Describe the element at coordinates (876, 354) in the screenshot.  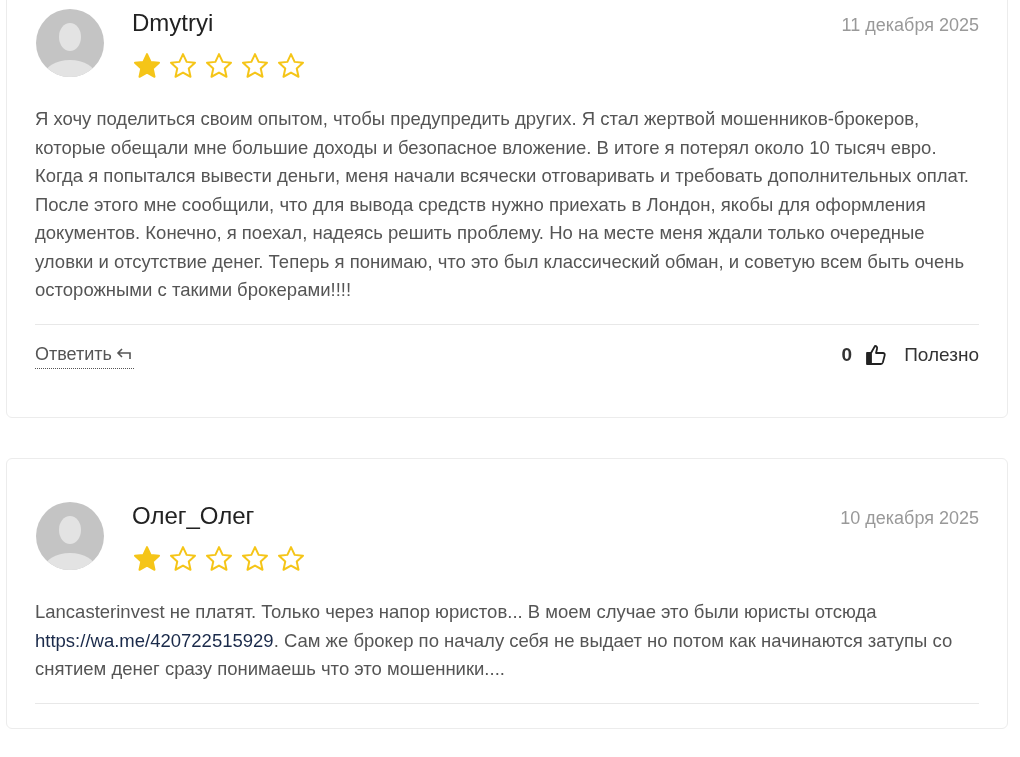
I see `thumbs-up-icon` at that location.